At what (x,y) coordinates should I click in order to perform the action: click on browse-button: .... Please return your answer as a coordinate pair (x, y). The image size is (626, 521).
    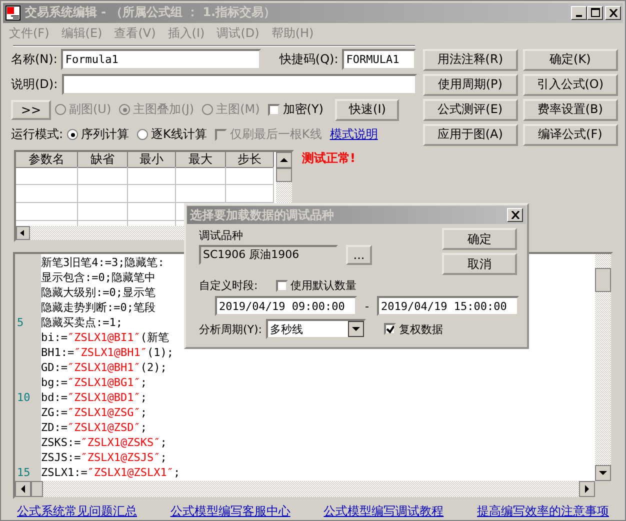
    Looking at the image, I should click on (359, 255).